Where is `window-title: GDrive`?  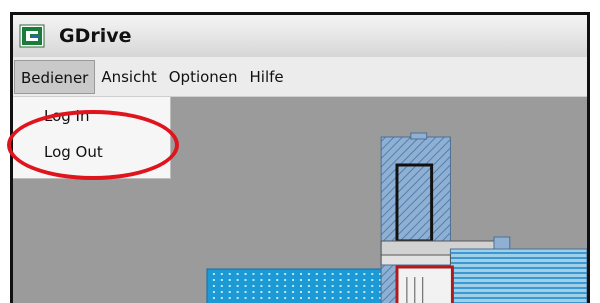 window-title: GDrive is located at coordinates (95, 36).